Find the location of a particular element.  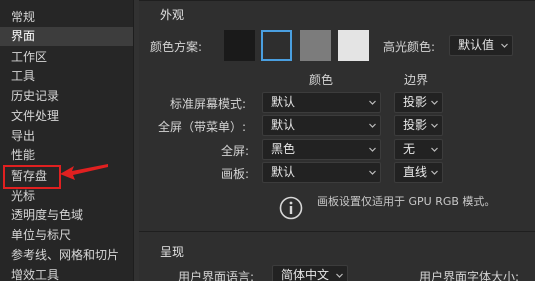

column-header-border: 边界 is located at coordinates (416, 80).